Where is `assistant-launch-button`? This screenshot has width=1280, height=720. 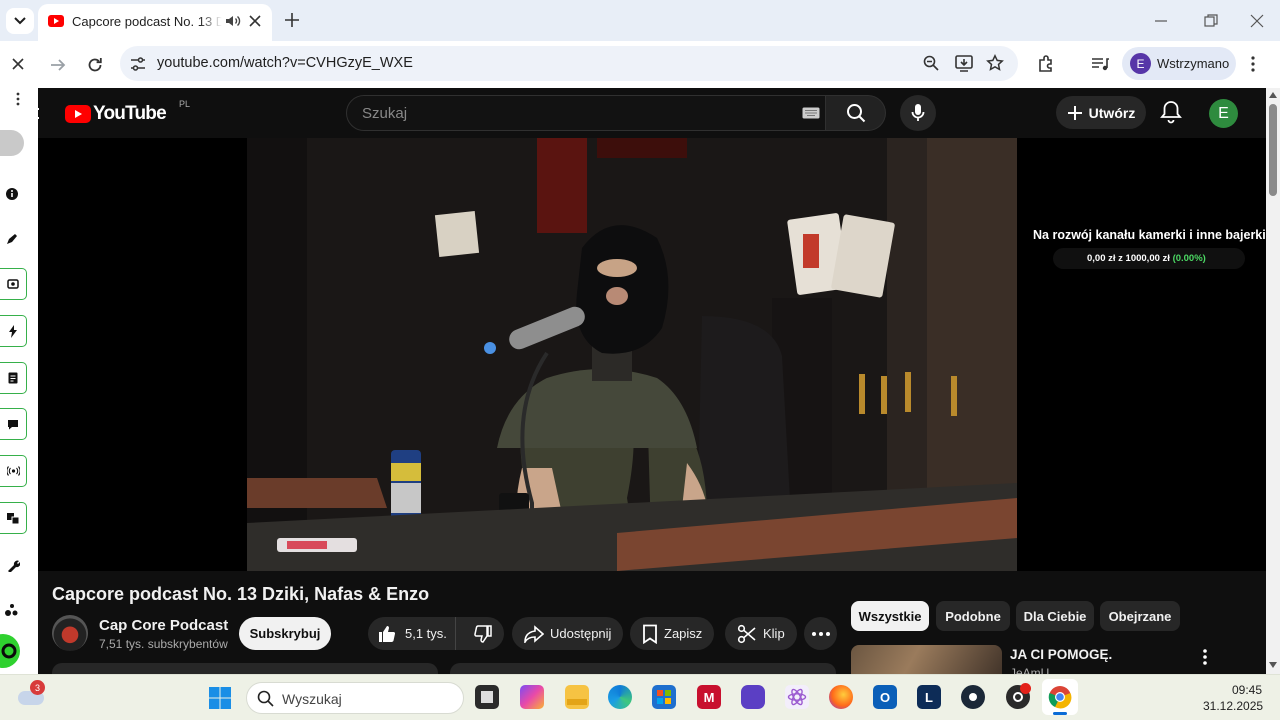
assistant-launch-button is located at coordinates (10, 651).